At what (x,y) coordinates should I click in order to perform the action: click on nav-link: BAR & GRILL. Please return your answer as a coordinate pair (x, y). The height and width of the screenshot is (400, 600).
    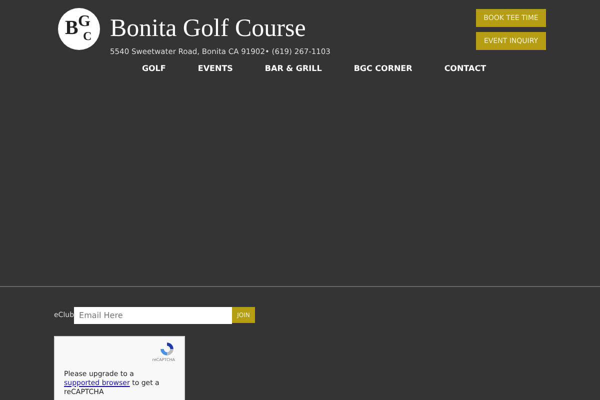
    Looking at the image, I should click on (293, 68).